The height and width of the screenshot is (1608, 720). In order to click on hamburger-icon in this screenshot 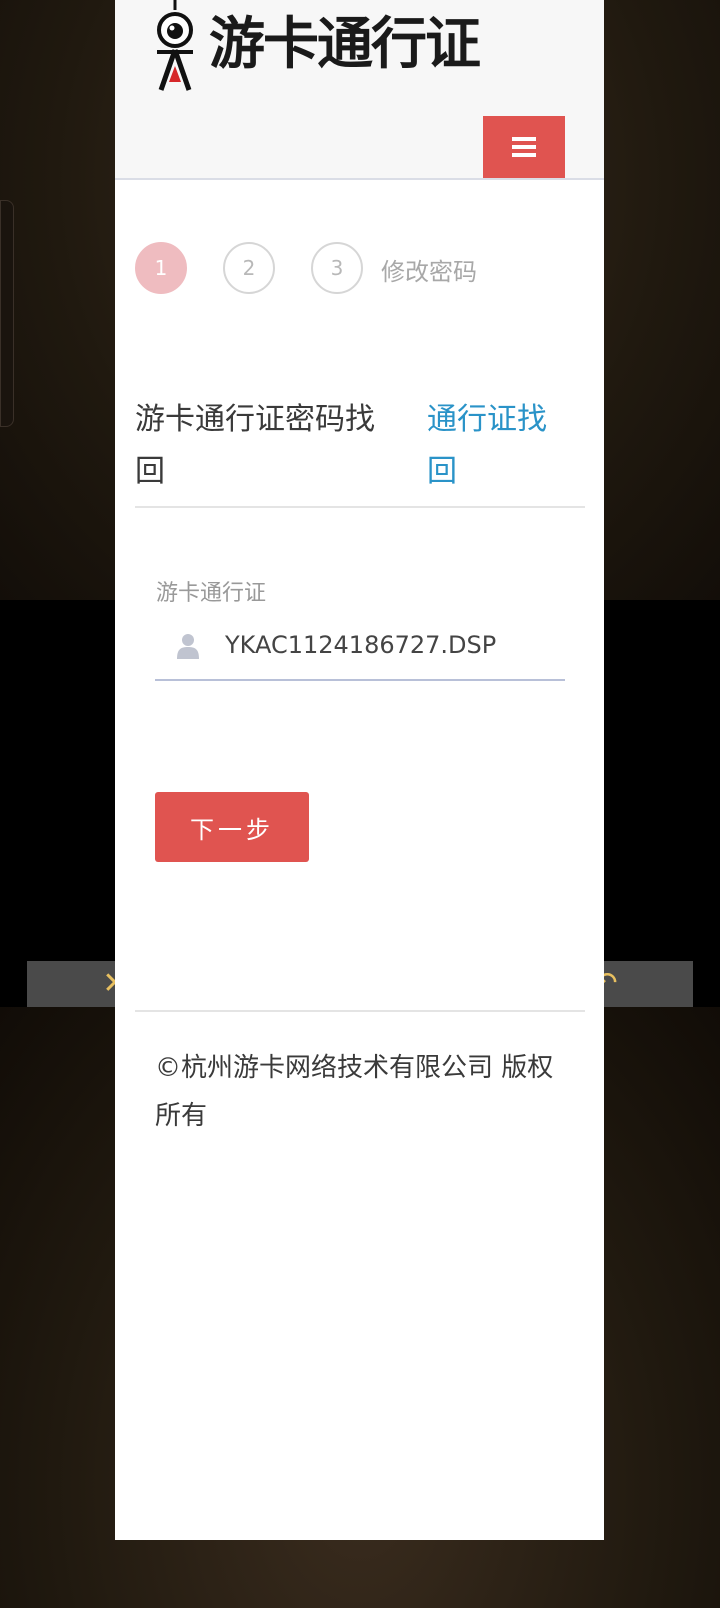, I will do `click(524, 147)`.